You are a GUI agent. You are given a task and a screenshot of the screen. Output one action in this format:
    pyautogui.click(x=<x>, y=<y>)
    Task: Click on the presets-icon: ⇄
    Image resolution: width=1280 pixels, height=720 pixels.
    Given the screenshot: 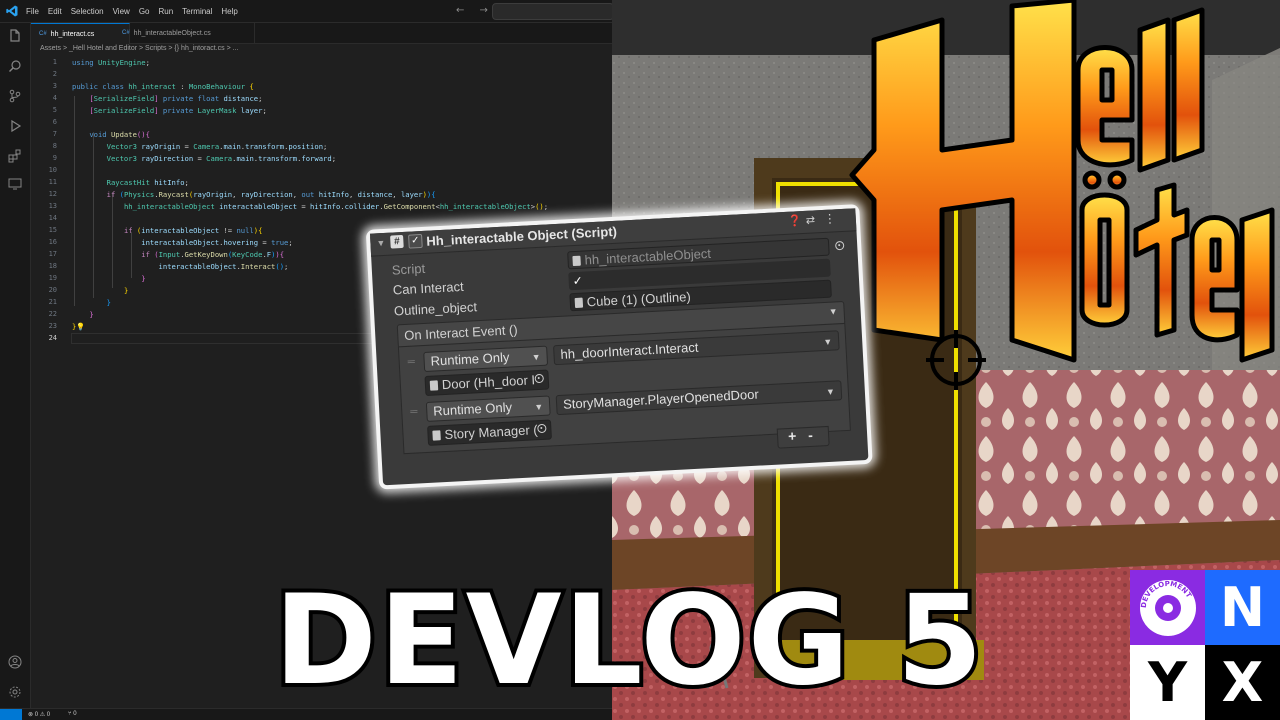 What is the action you would take?
    pyautogui.click(x=811, y=219)
    